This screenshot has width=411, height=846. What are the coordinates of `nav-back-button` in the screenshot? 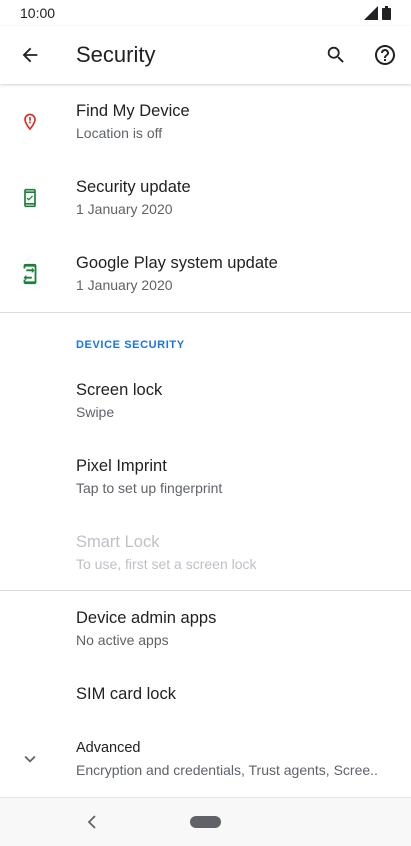 It's located at (92, 822).